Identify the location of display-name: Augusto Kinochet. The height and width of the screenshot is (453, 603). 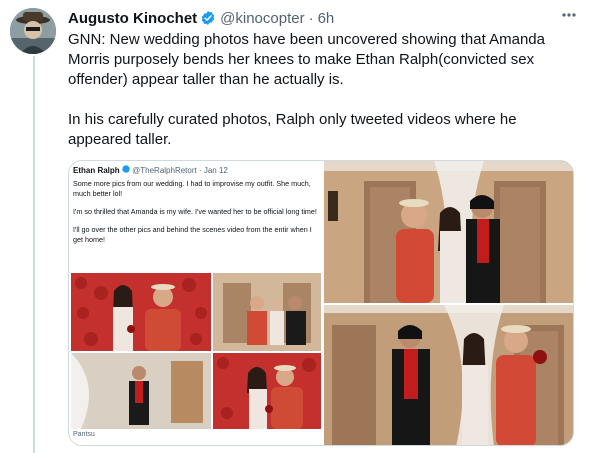
(132, 18).